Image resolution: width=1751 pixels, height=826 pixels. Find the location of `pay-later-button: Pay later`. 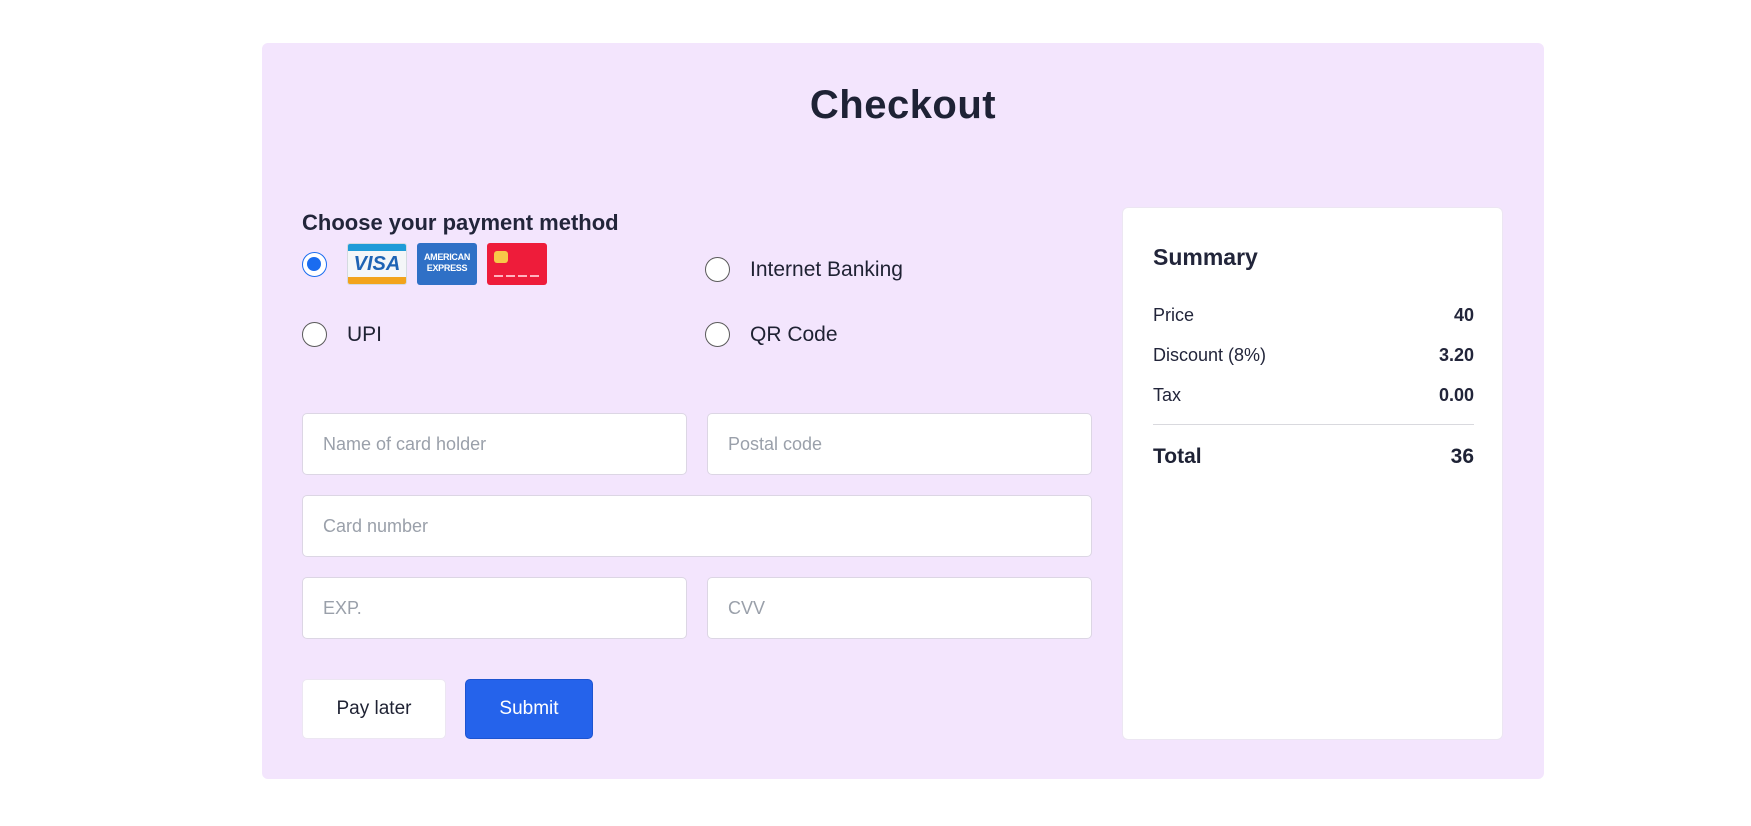

pay-later-button: Pay later is located at coordinates (374, 709).